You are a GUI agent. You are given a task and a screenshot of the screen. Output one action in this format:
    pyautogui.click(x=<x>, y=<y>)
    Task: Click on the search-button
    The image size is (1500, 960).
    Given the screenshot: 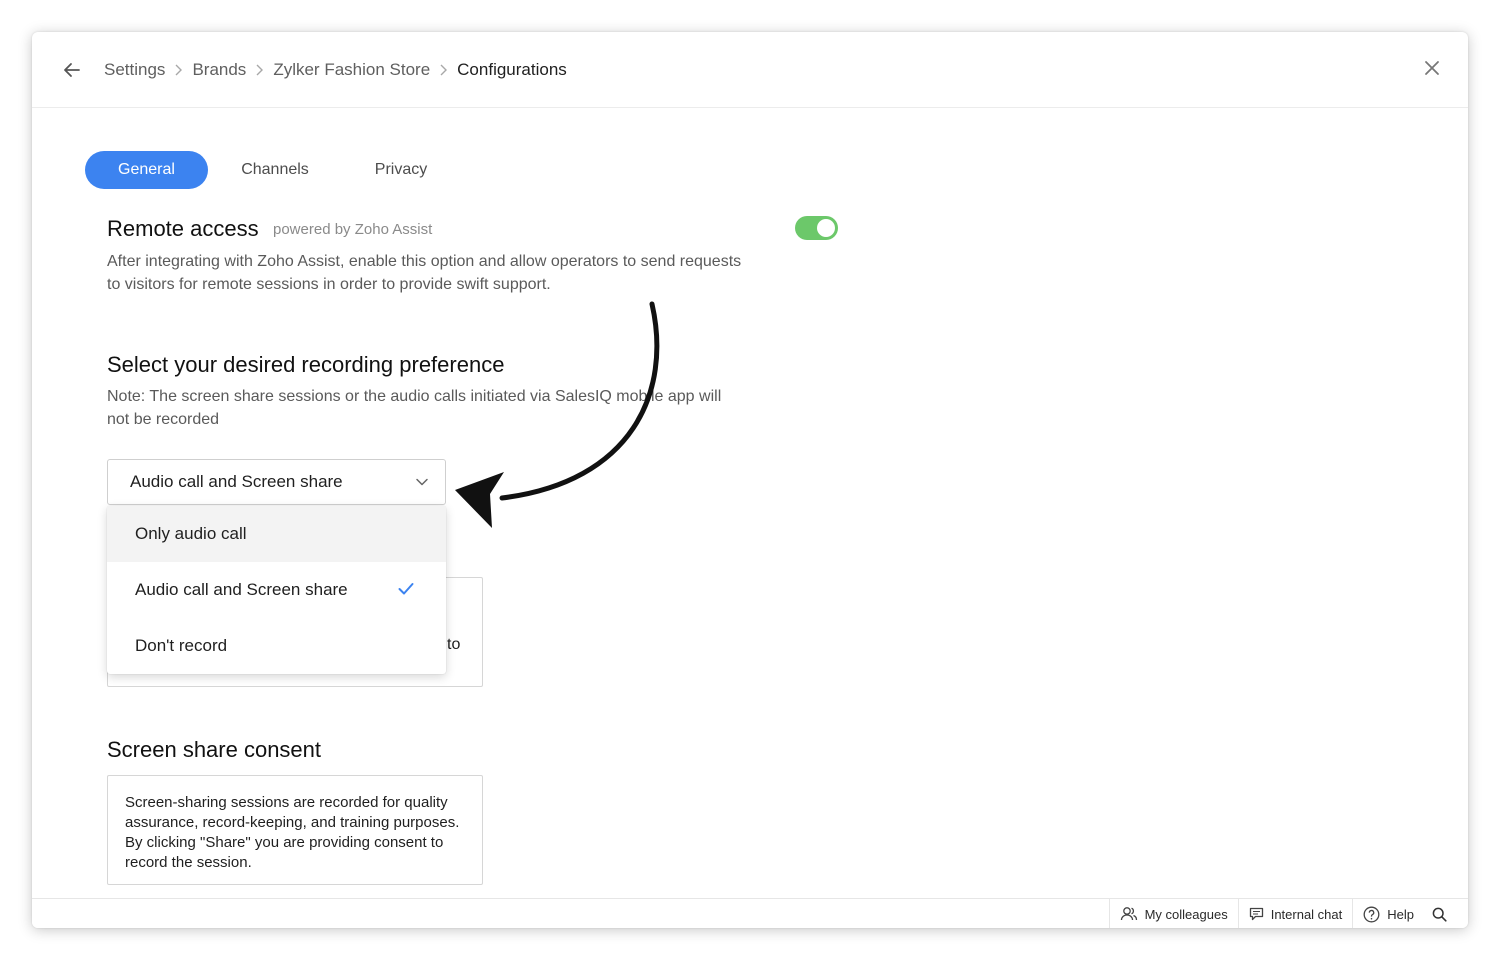 What is the action you would take?
    pyautogui.click(x=1446, y=913)
    